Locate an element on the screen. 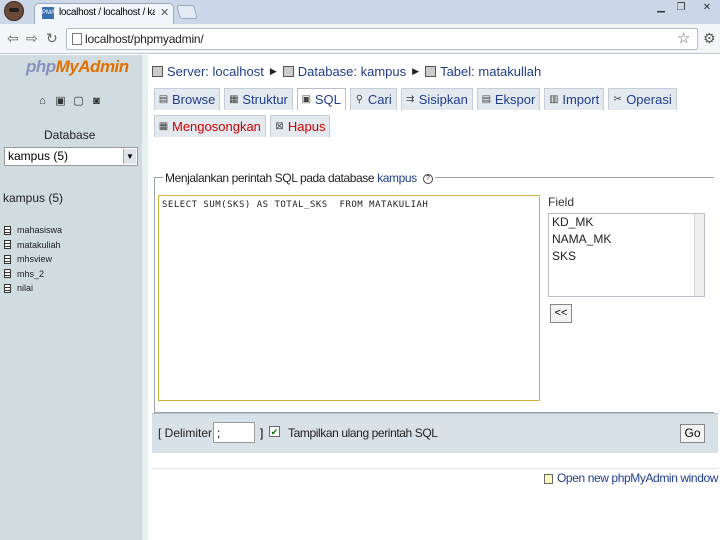 Image resolution: width=720 pixels, height=540 pixels. database-select: kampus (5) ▼ is located at coordinates (71, 156).